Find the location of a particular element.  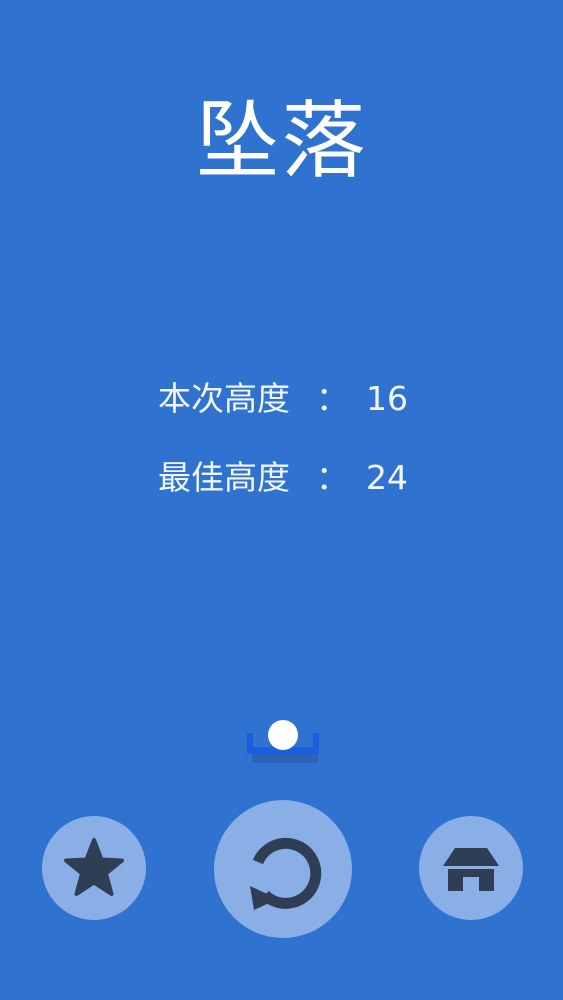

home-button is located at coordinates (471, 868).